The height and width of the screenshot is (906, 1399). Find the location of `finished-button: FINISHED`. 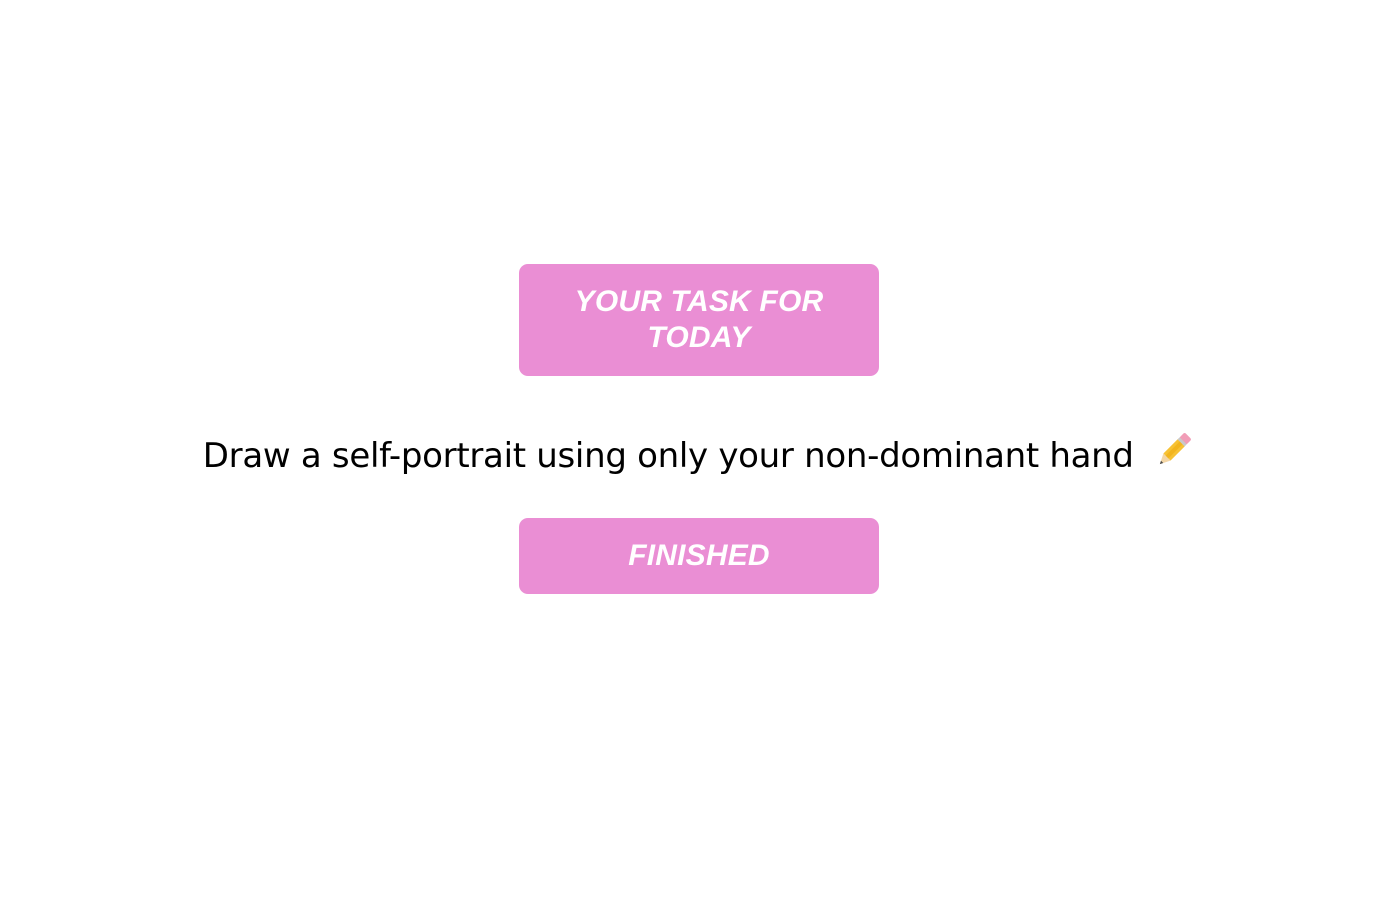

finished-button: FINISHED is located at coordinates (699, 556).